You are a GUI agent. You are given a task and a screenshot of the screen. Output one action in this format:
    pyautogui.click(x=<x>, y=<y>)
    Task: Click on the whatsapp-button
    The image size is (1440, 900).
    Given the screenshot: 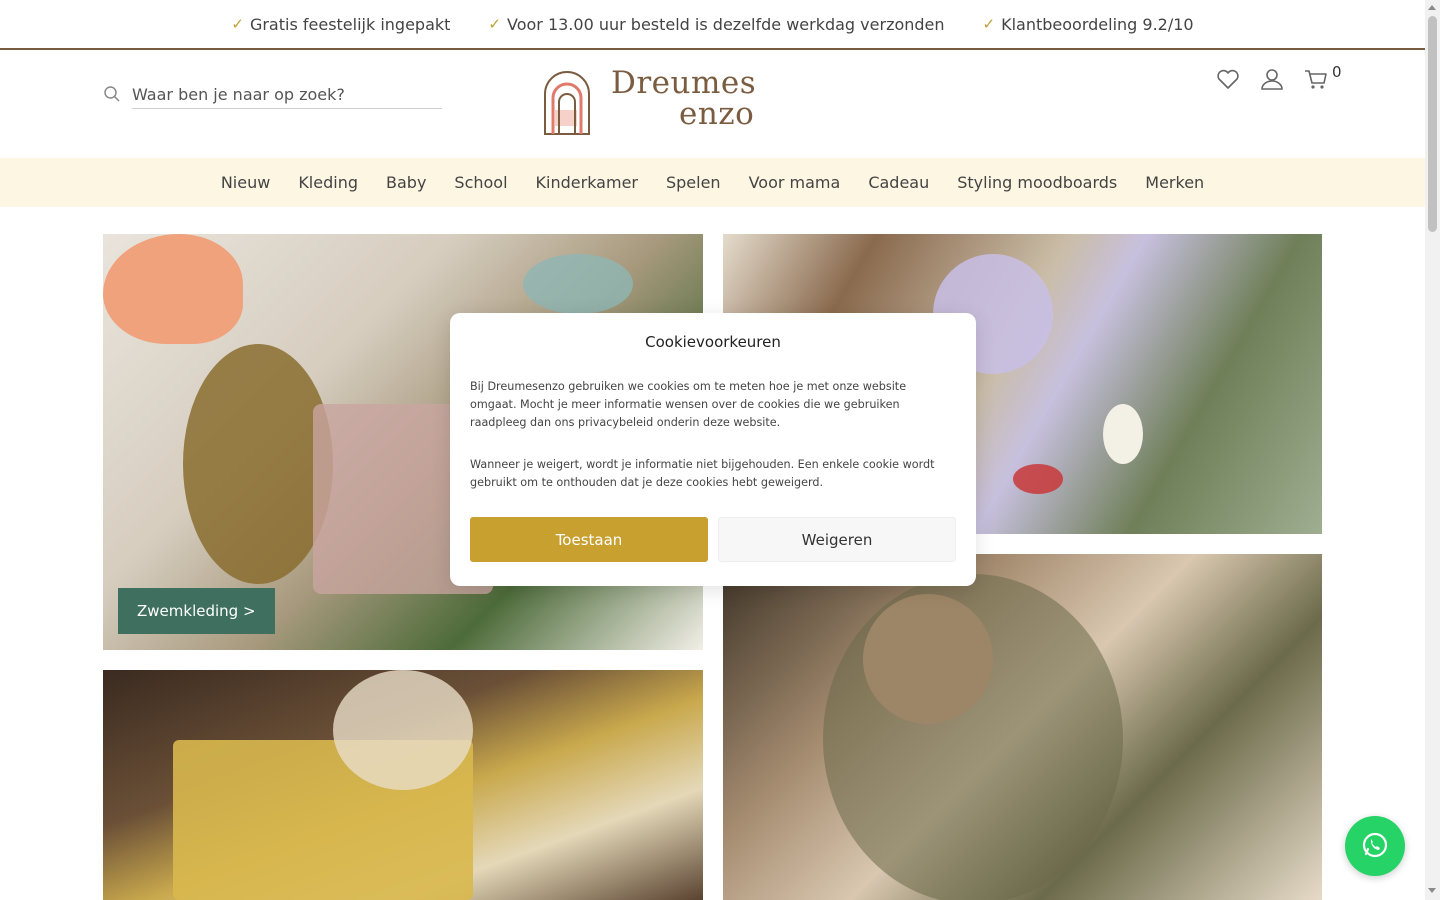 What is the action you would take?
    pyautogui.click(x=1375, y=846)
    